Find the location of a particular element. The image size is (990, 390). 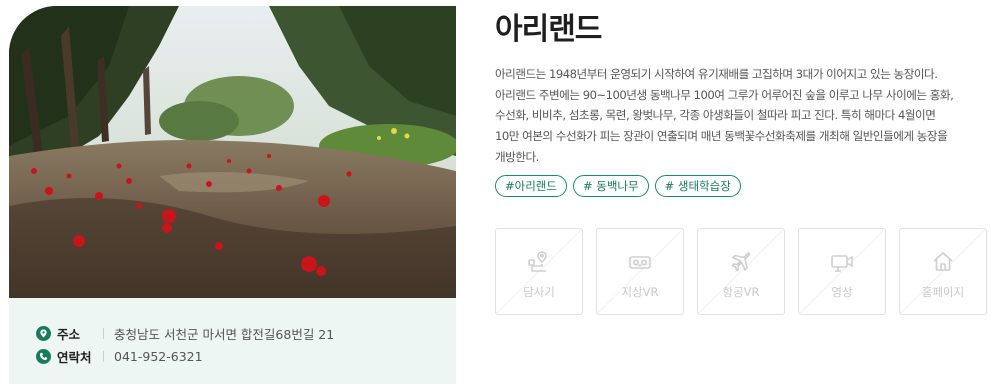

tile-label: 항공VR is located at coordinates (741, 292).